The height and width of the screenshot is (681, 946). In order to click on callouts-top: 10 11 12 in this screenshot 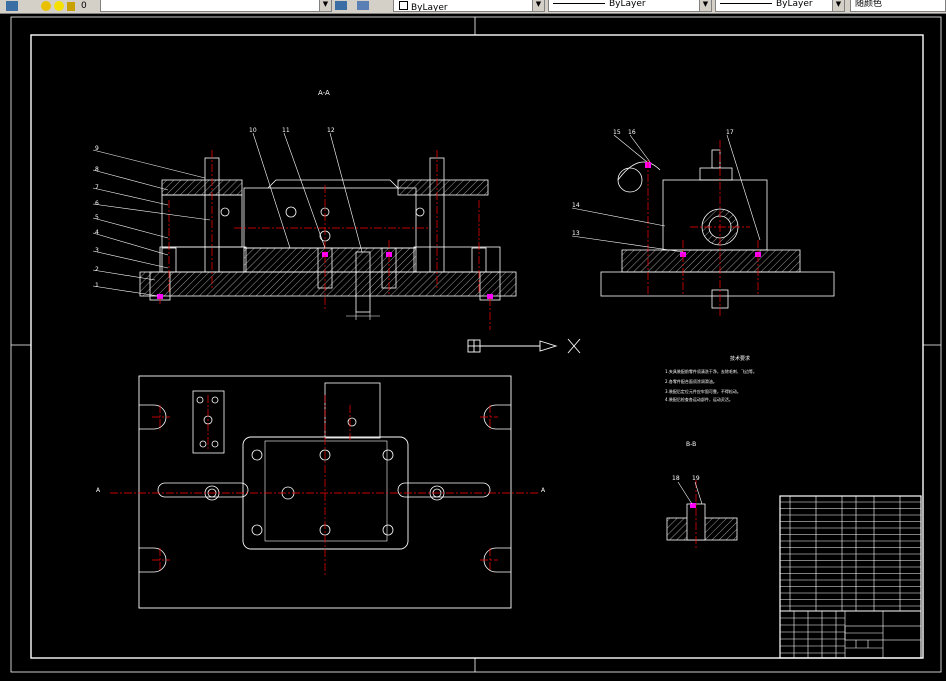, I will do `click(292, 130)`.